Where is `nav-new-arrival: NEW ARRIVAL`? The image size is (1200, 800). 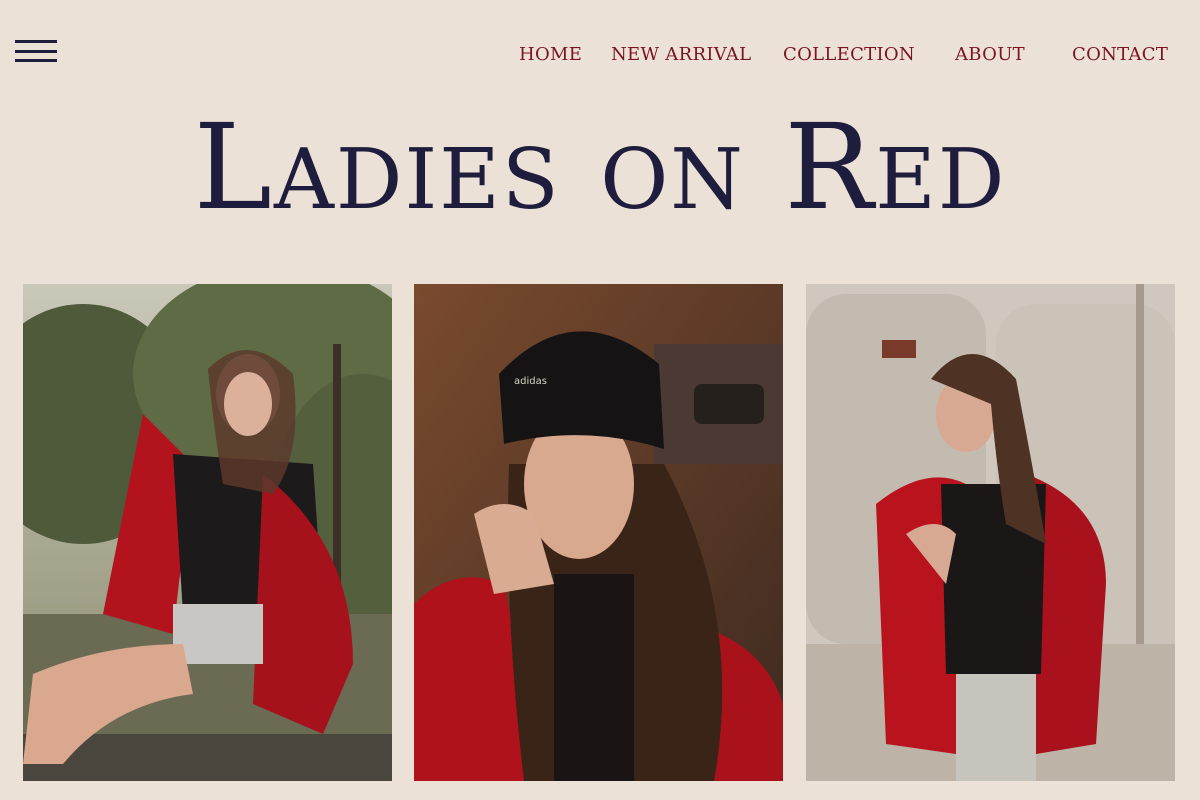
nav-new-arrival: NEW ARRIVAL is located at coordinates (681, 54).